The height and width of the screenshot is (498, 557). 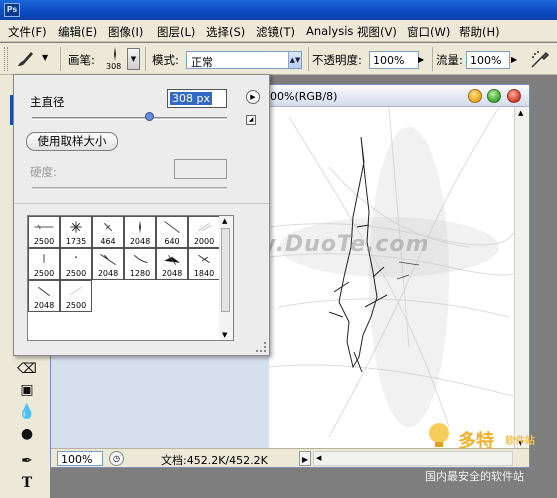 What do you see at coordinates (204, 264) in the screenshot?
I see `brush-preset: 1840` at bounding box center [204, 264].